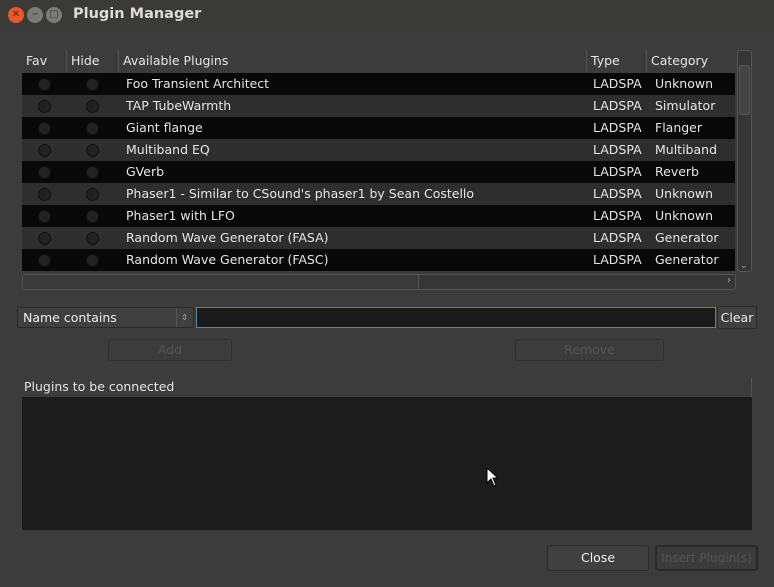  Describe the element at coordinates (378, 216) in the screenshot. I see `table-row: Phaser1 with LFO LADSPA Unknown` at that location.